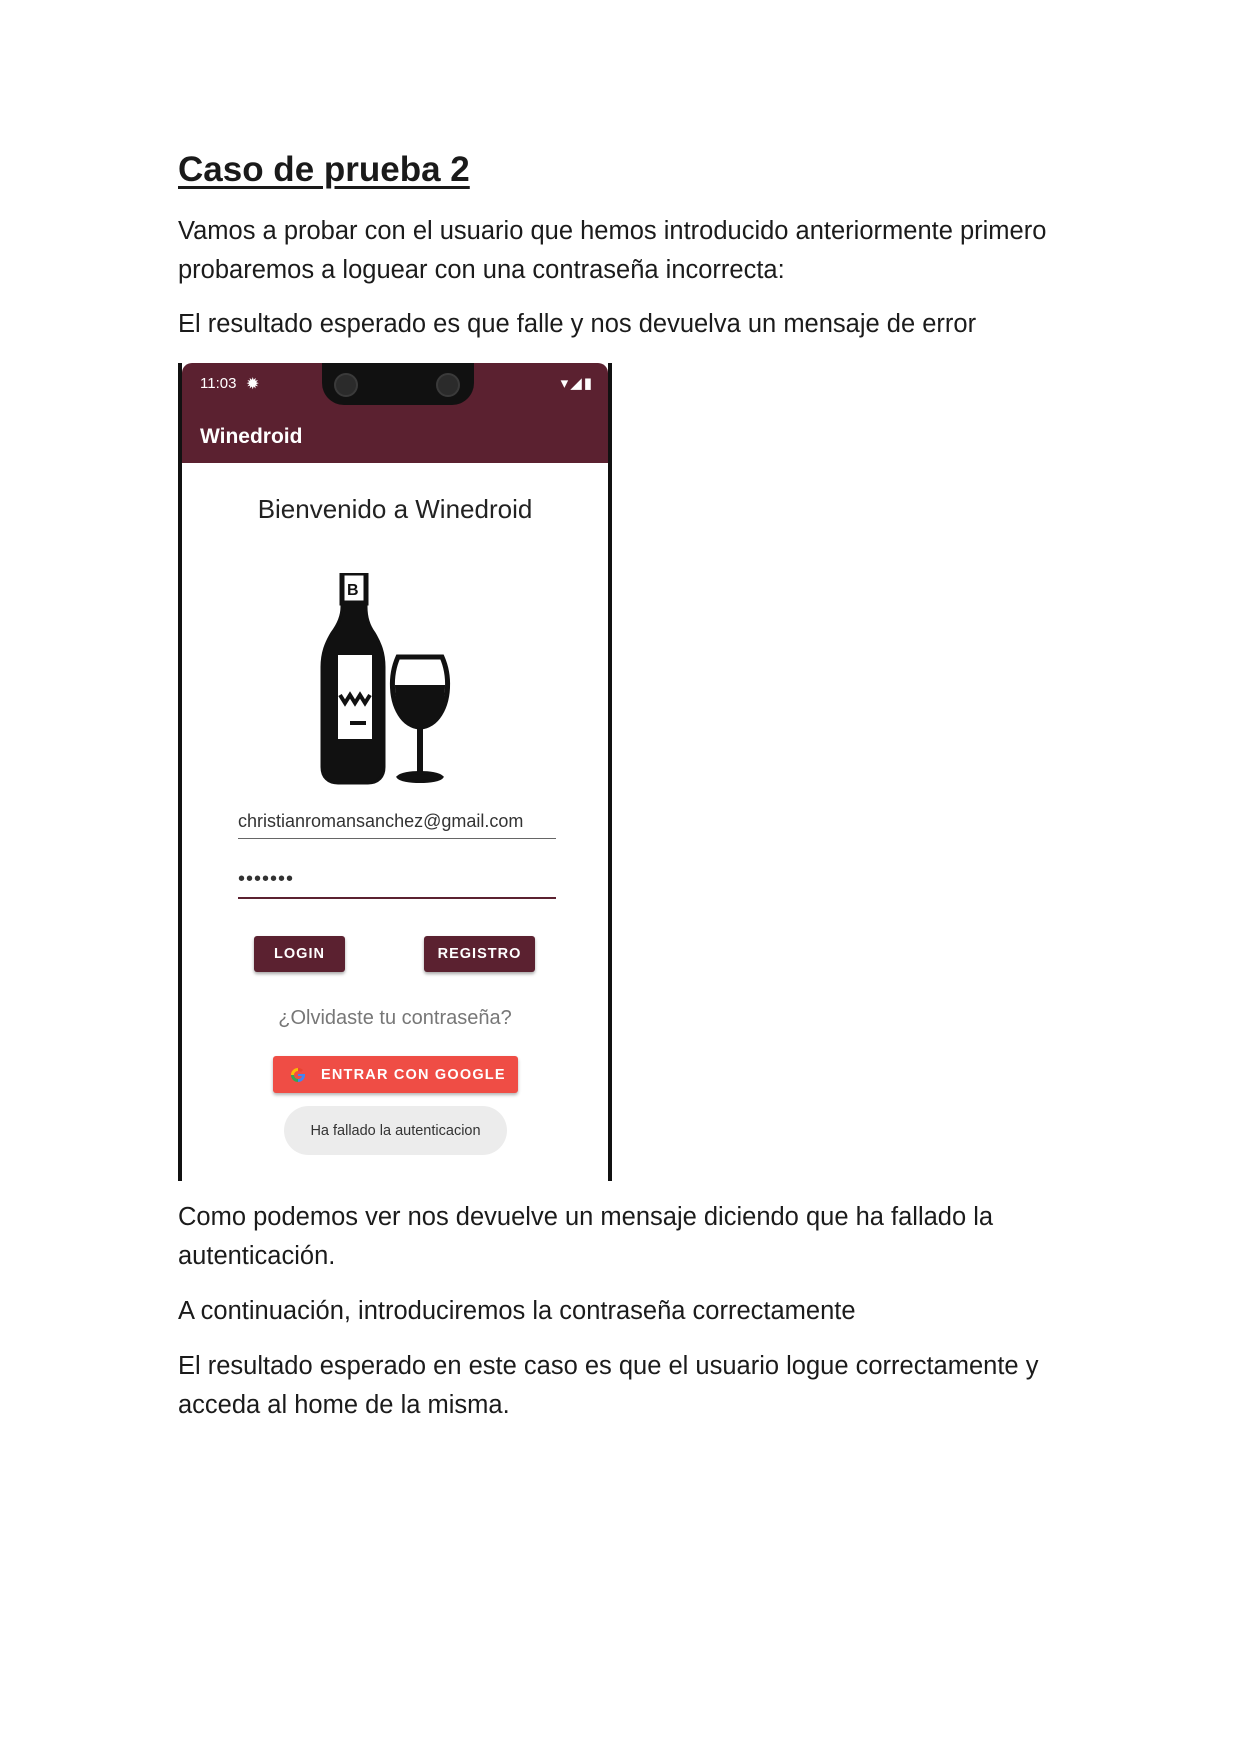  Describe the element at coordinates (413, 1074) in the screenshot. I see `google-button-label: ENTRAR CON GOOGLE` at that location.